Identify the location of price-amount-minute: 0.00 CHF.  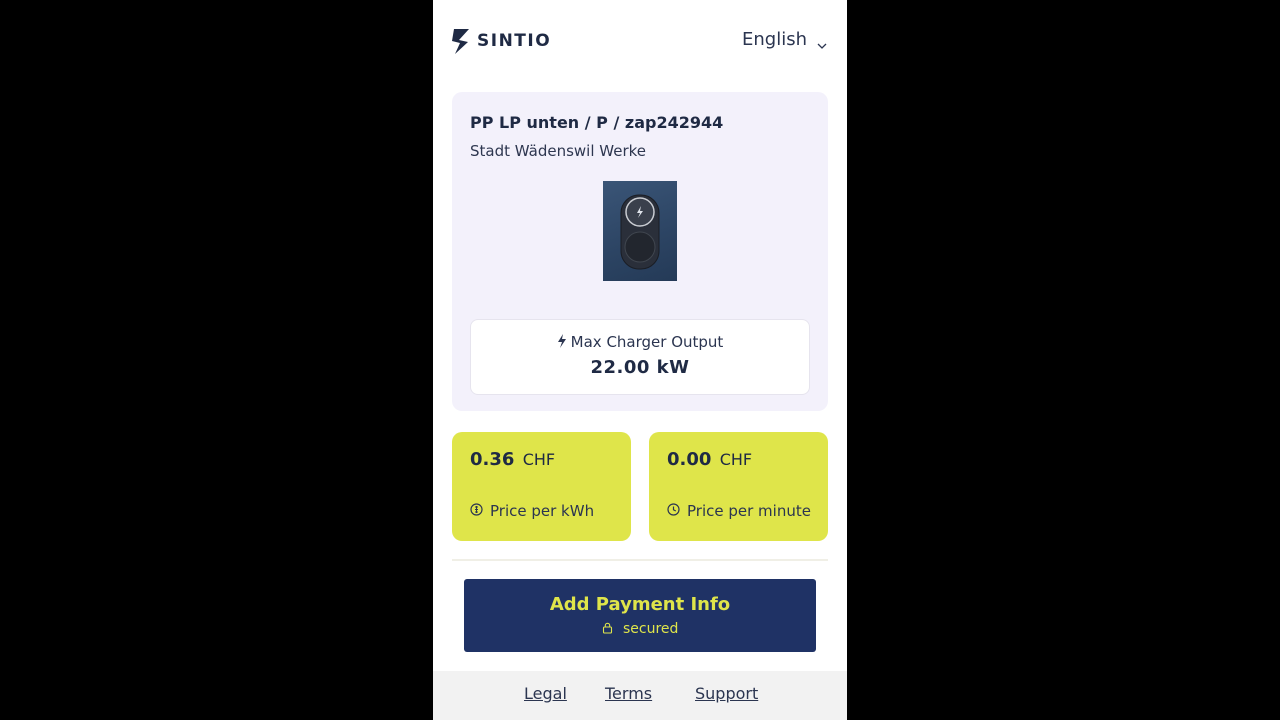
(709, 459).